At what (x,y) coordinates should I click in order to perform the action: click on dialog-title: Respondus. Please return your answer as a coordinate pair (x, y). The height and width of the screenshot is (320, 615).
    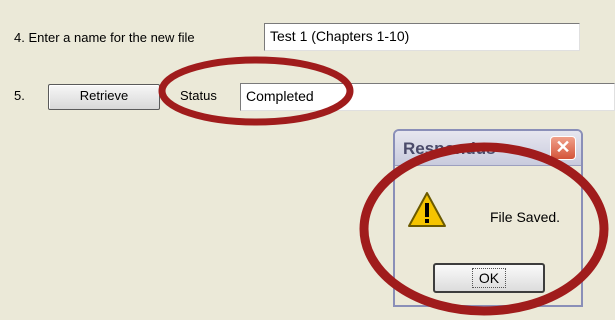
    Looking at the image, I should click on (449, 148).